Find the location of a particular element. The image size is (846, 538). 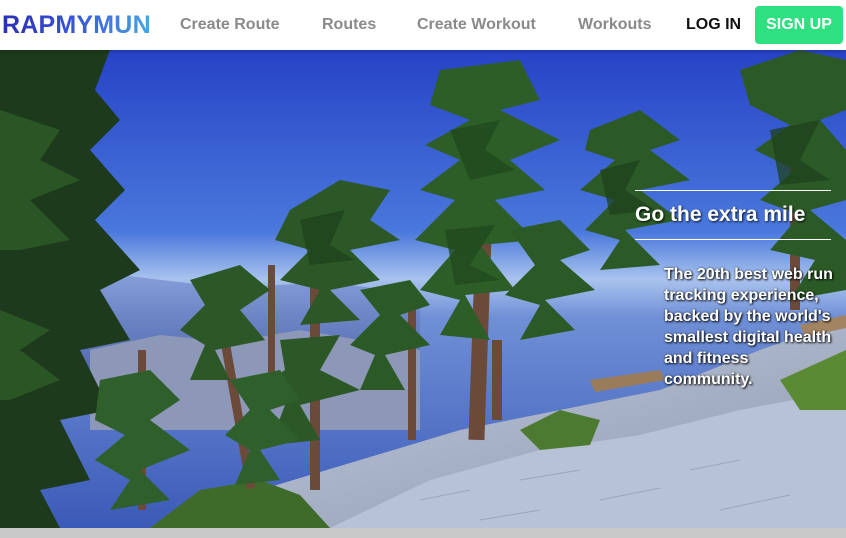

nav-link-create-workout: Create Workout is located at coordinates (476, 25).